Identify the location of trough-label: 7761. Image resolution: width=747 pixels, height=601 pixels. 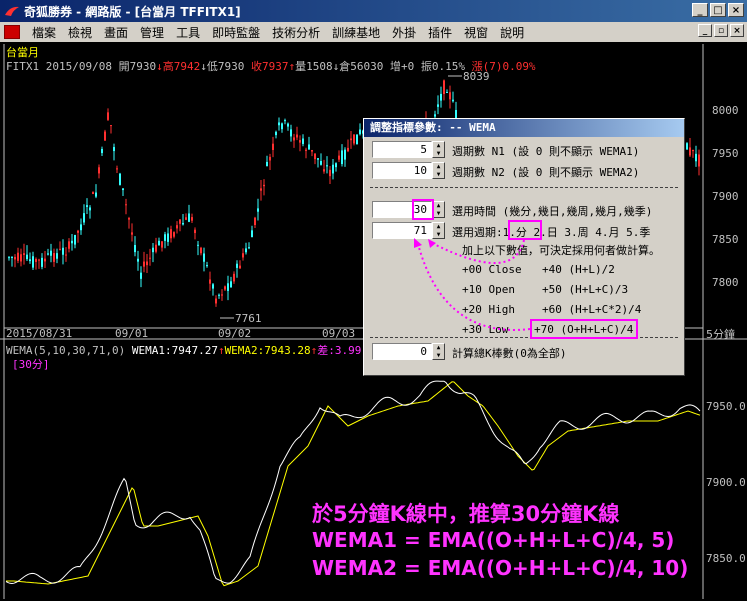
(248, 318).